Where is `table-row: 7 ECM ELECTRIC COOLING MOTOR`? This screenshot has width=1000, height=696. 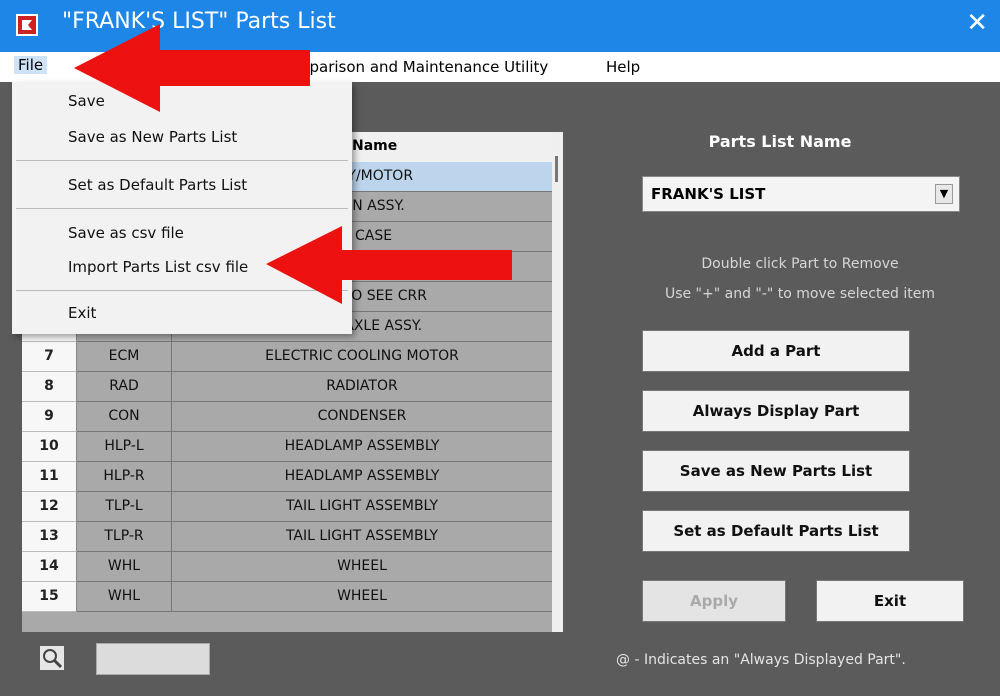 table-row: 7 ECM ELECTRIC COOLING MOTOR is located at coordinates (292, 357).